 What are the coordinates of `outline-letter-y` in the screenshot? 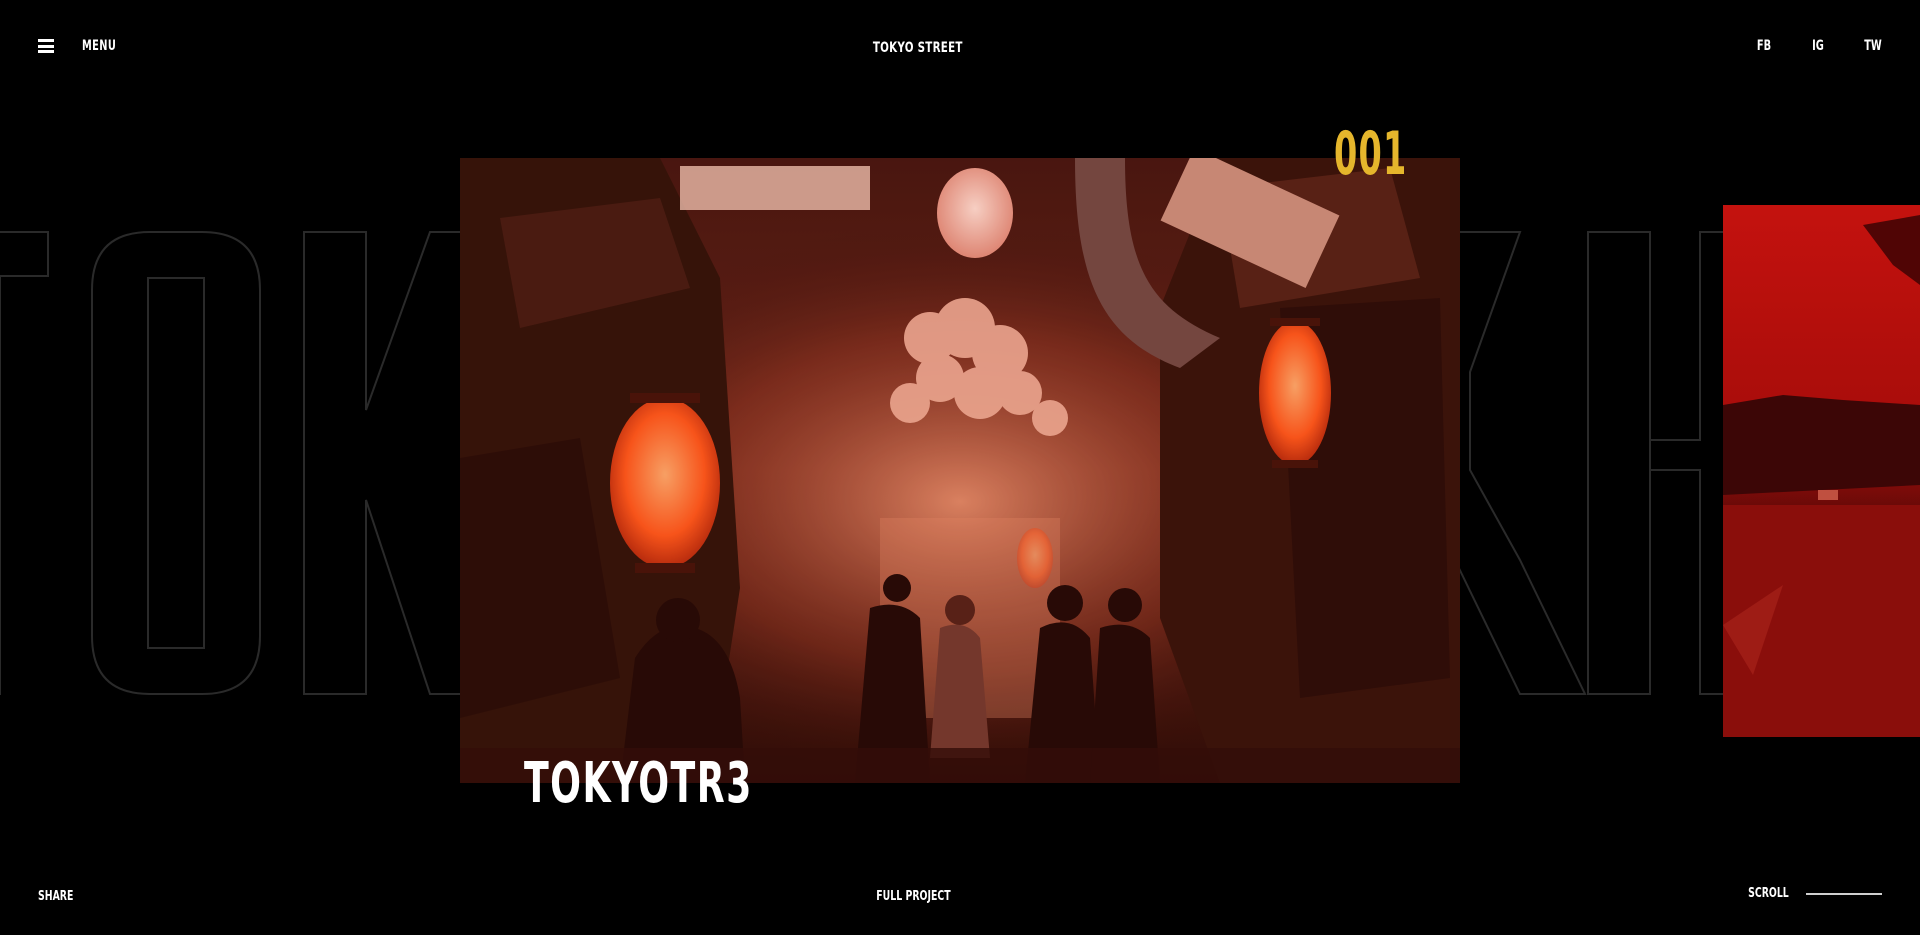 It's located at (1518, 463).